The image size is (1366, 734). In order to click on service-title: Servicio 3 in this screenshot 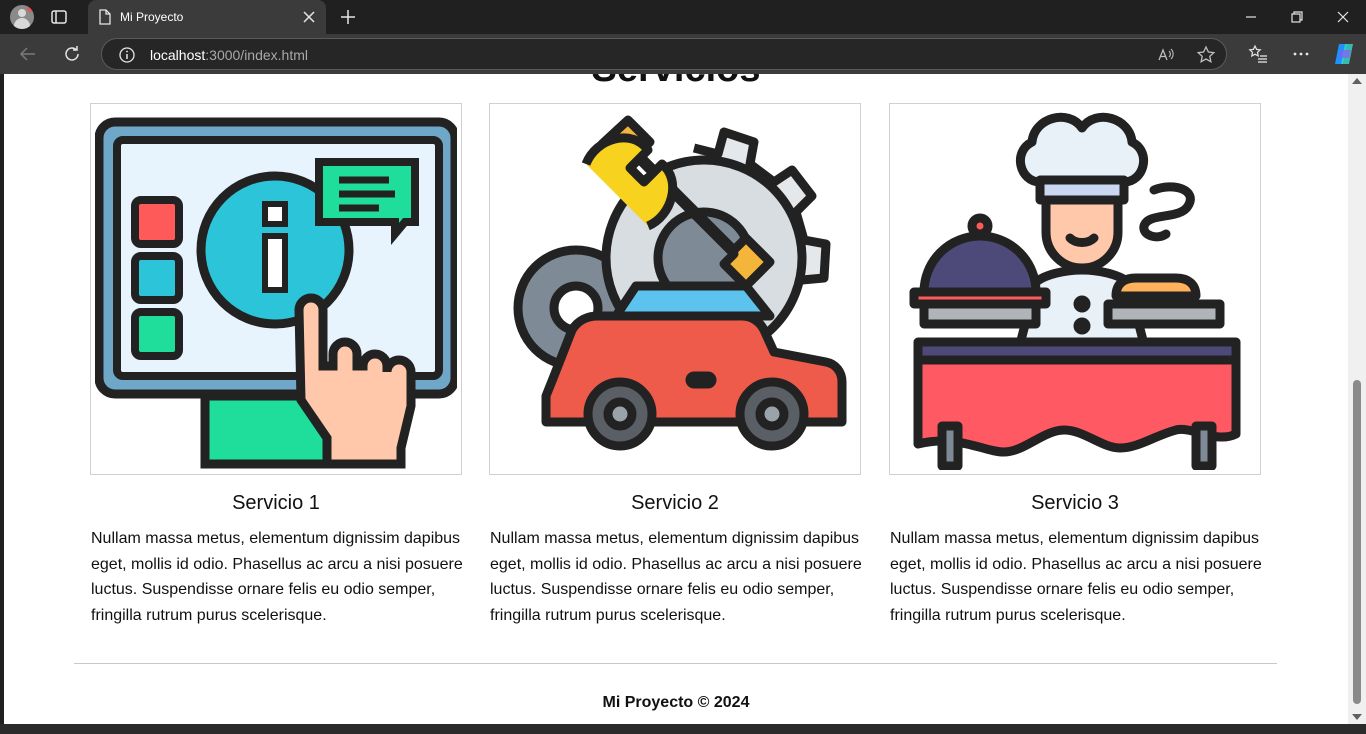, I will do `click(1075, 503)`.